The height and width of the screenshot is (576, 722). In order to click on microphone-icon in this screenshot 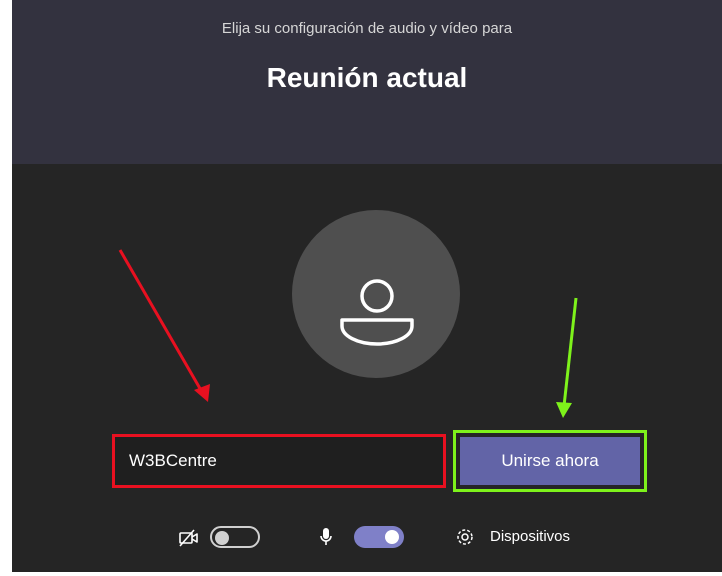, I will do `click(326, 536)`.